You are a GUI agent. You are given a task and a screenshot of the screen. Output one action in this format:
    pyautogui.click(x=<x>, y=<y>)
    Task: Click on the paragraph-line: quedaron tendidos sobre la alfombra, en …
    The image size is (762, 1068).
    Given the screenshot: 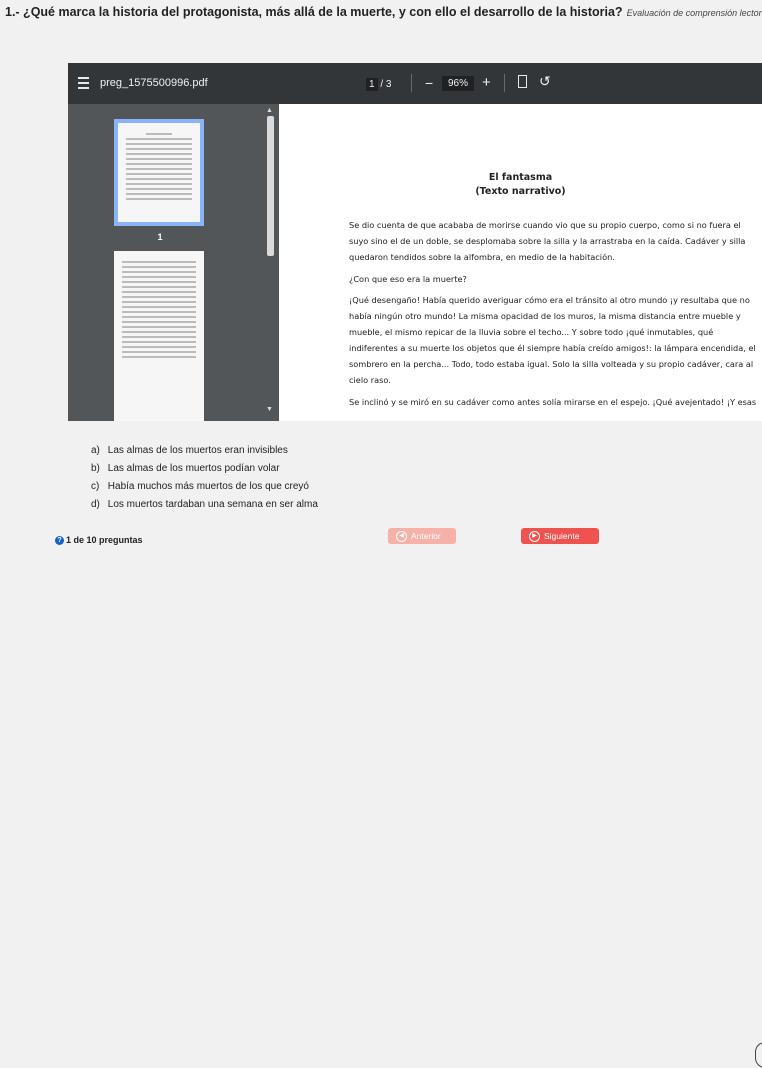 What is the action you would take?
    pyautogui.click(x=482, y=257)
    